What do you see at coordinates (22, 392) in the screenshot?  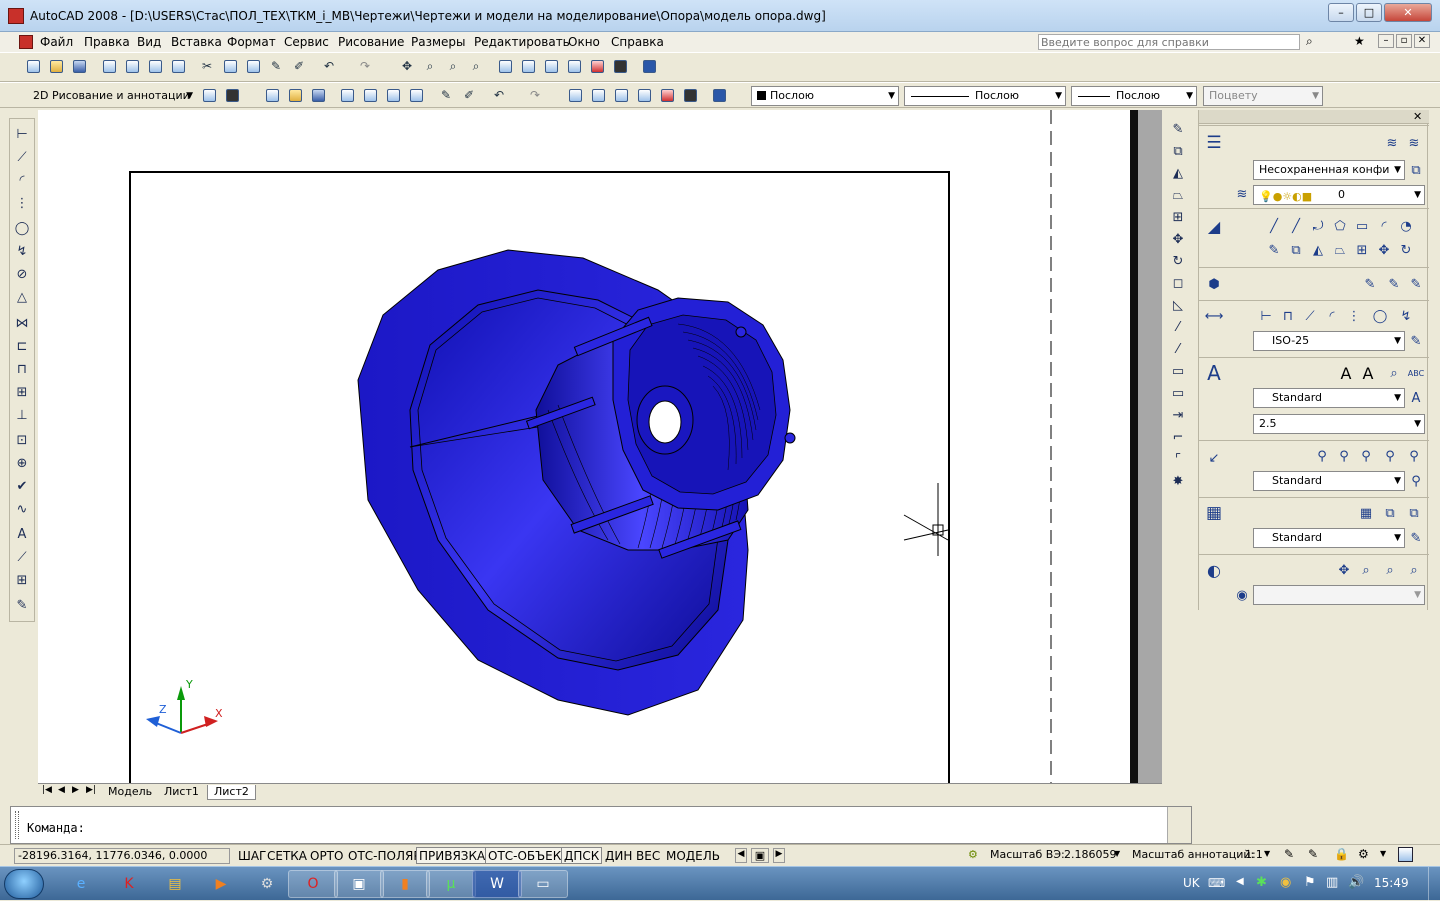 I see `space-icon: ⊞` at bounding box center [22, 392].